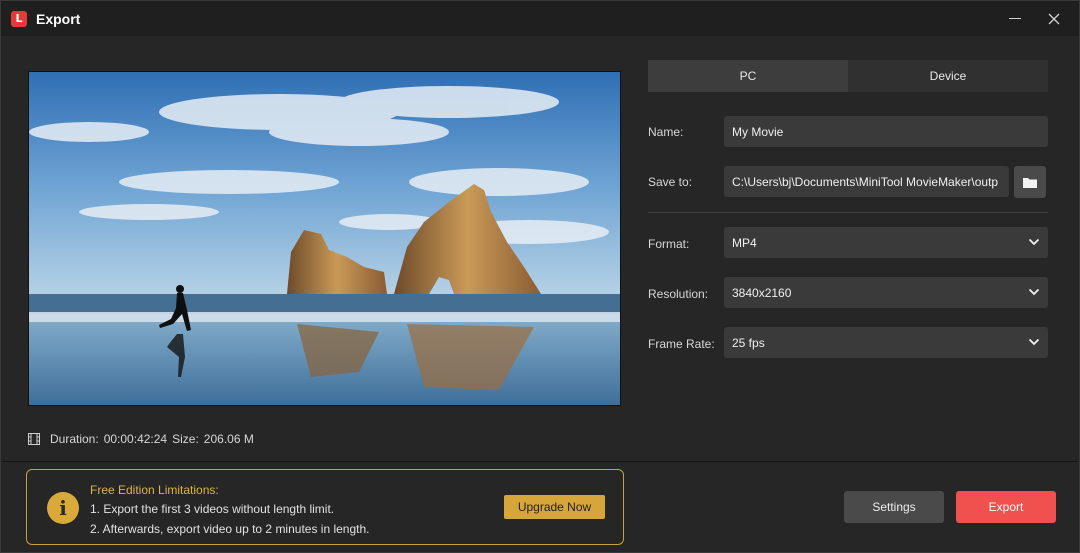 The width and height of the screenshot is (1080, 553). Describe the element at coordinates (886, 342) in the screenshot. I see `frame-rate-select: 25 fps` at that location.